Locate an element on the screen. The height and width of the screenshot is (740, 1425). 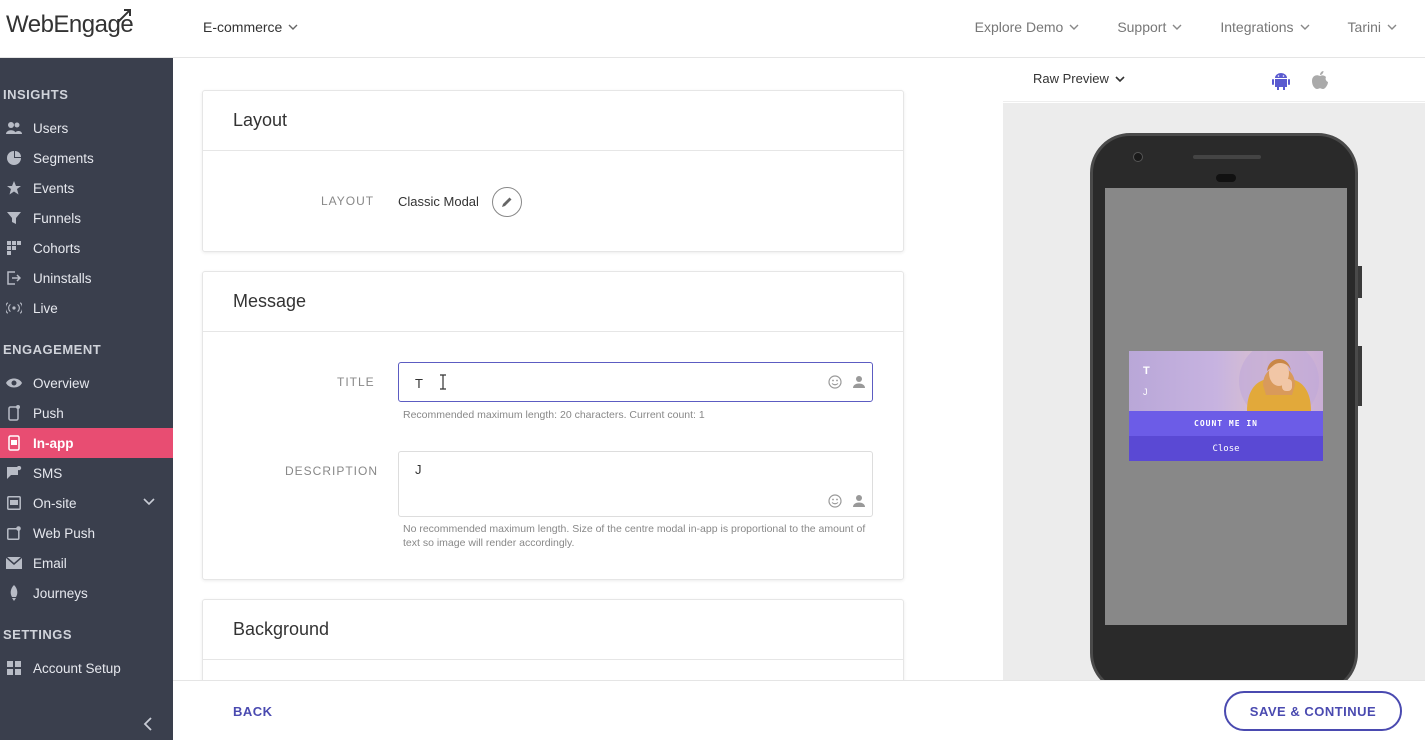
sidebar-item-label: On-site is located at coordinates (55, 503).